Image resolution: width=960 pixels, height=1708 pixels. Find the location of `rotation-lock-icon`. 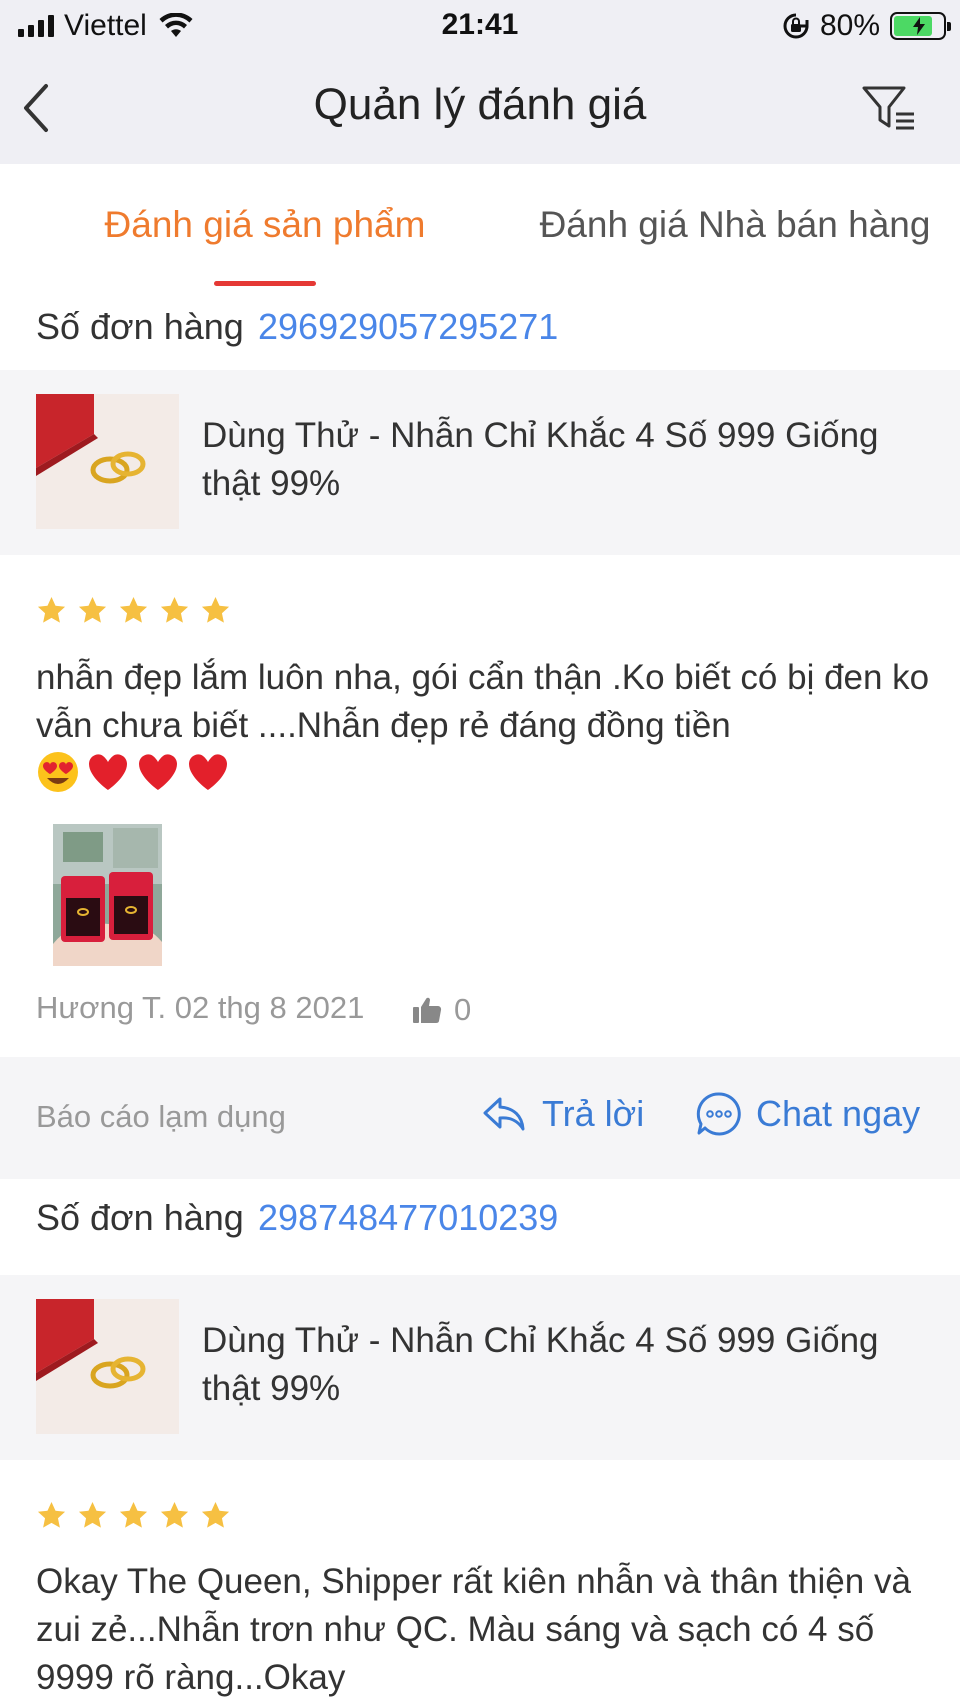

rotation-lock-icon is located at coordinates (796, 26).